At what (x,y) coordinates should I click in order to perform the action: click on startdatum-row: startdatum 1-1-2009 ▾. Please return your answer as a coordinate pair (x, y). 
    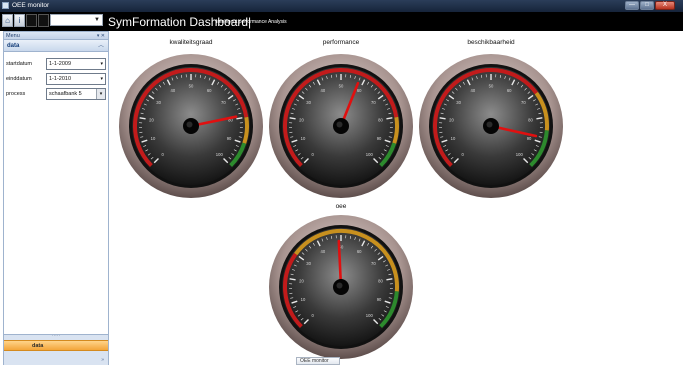
    Looking at the image, I should click on (57, 64).